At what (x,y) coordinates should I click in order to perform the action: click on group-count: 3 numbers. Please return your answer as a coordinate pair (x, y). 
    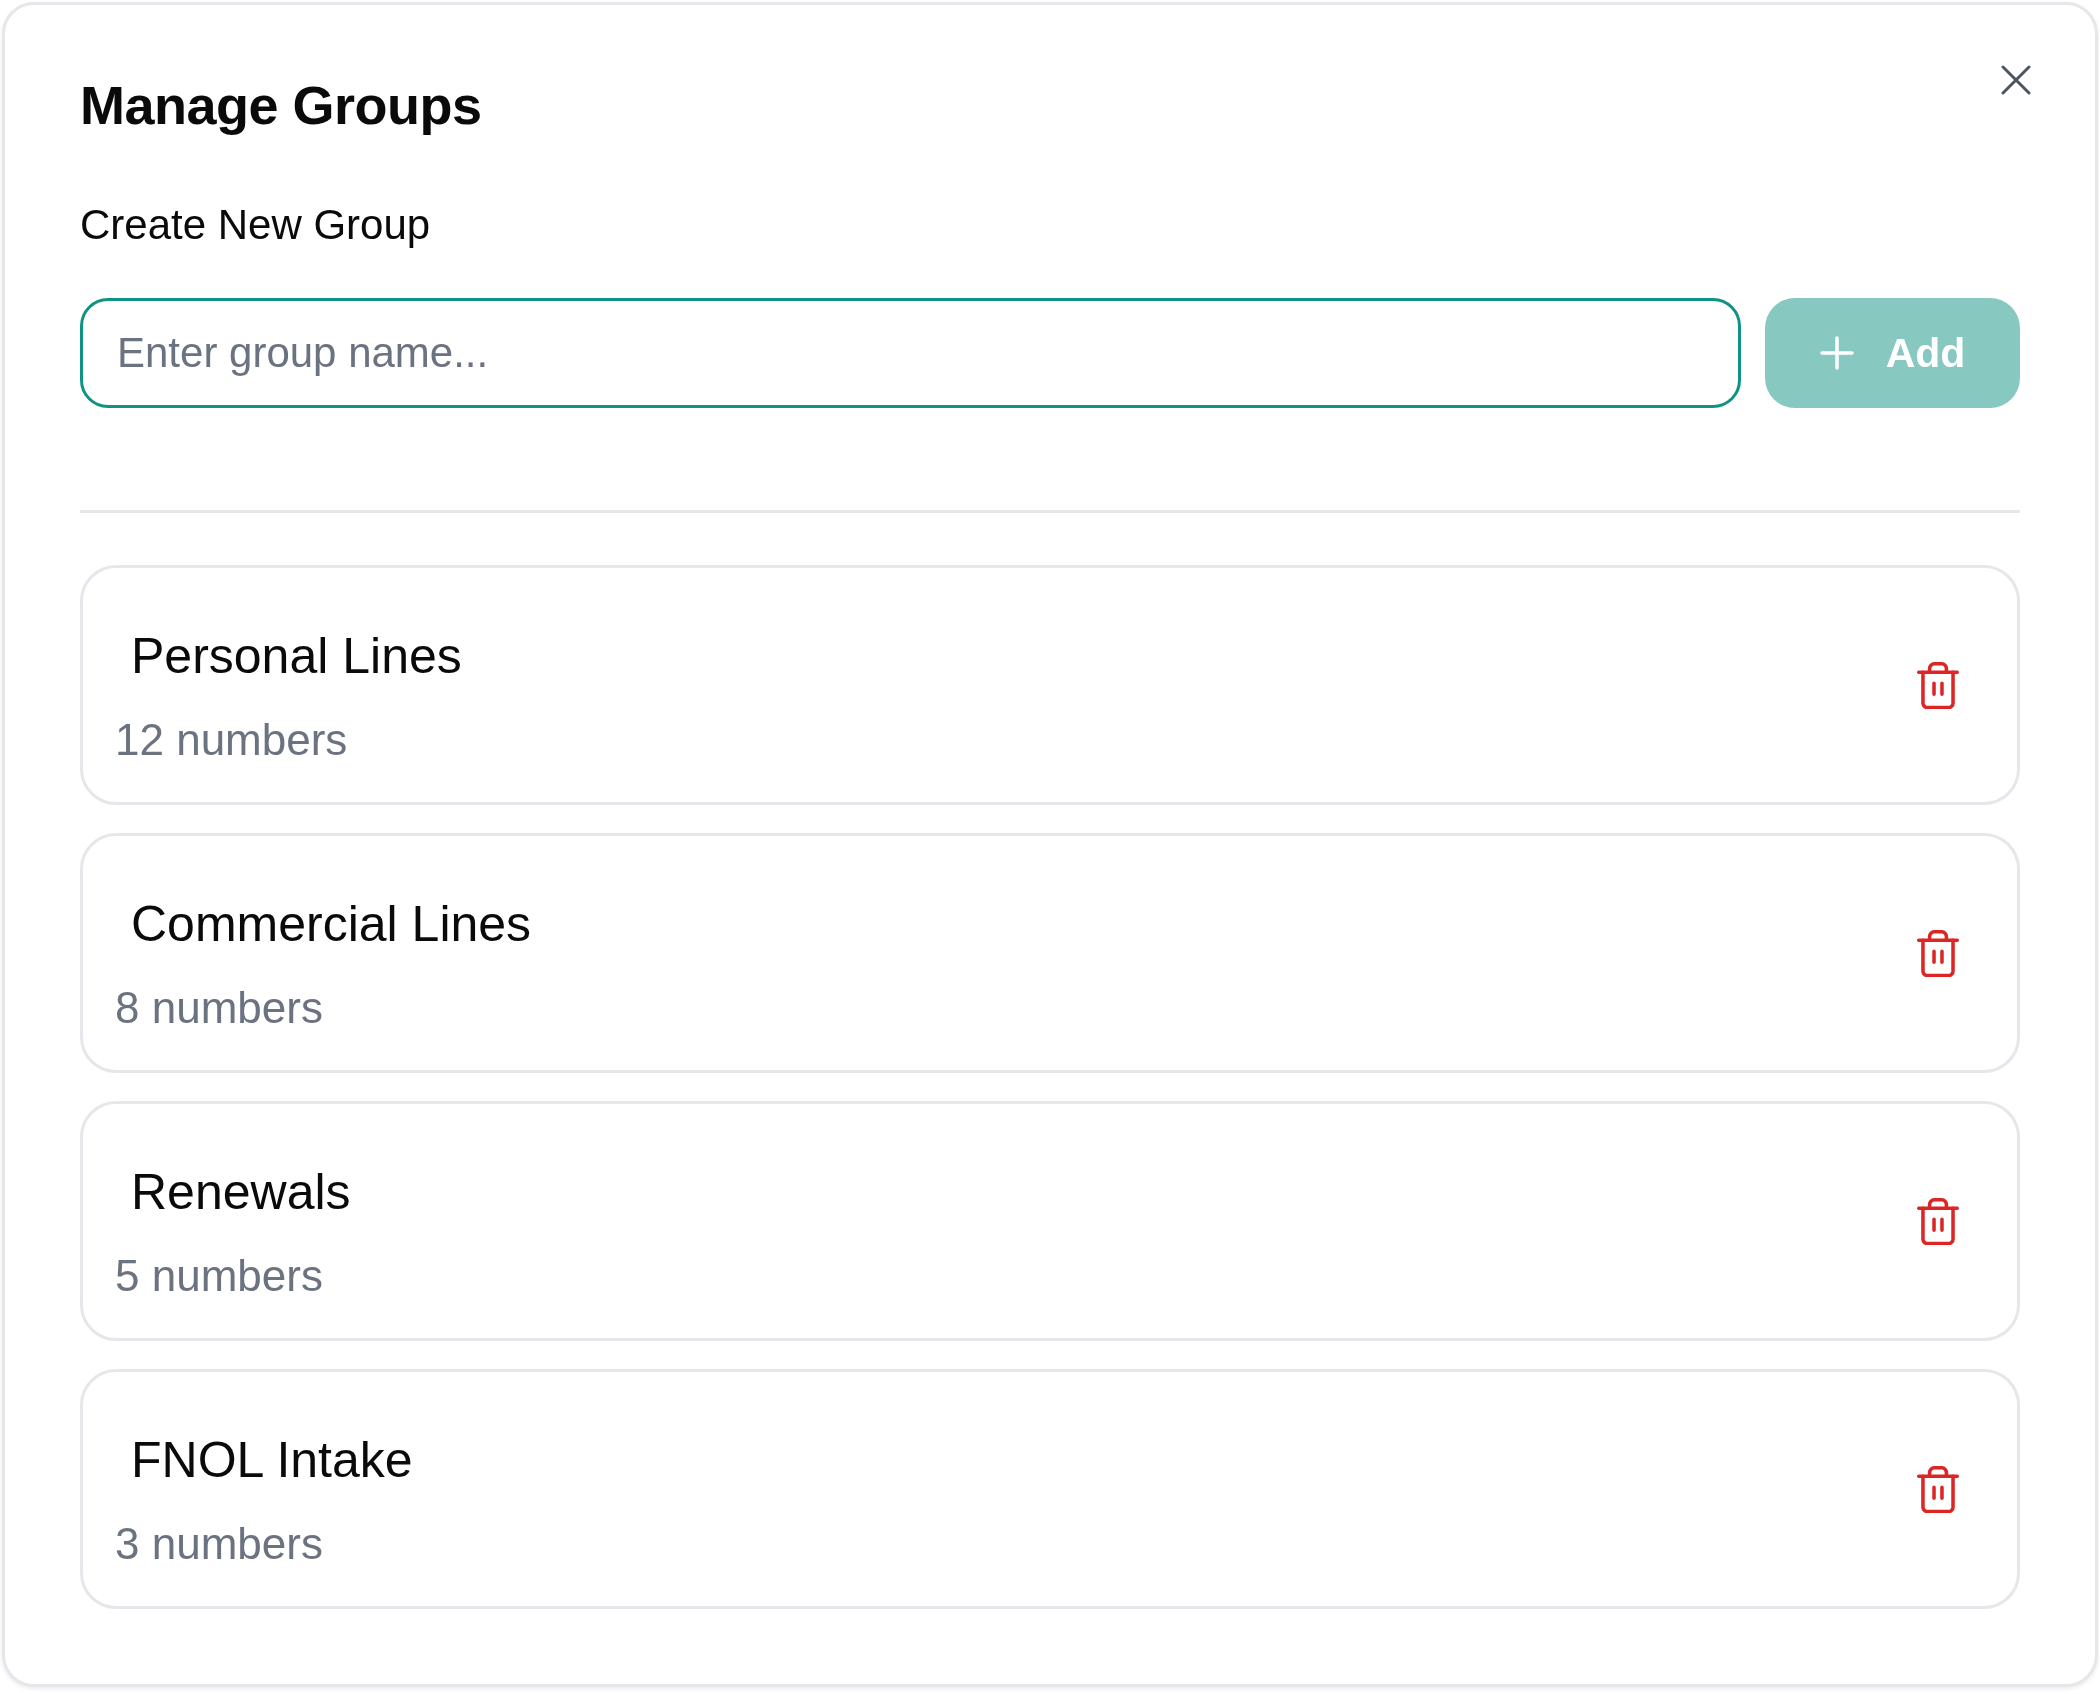
    Looking at the image, I should click on (219, 1544).